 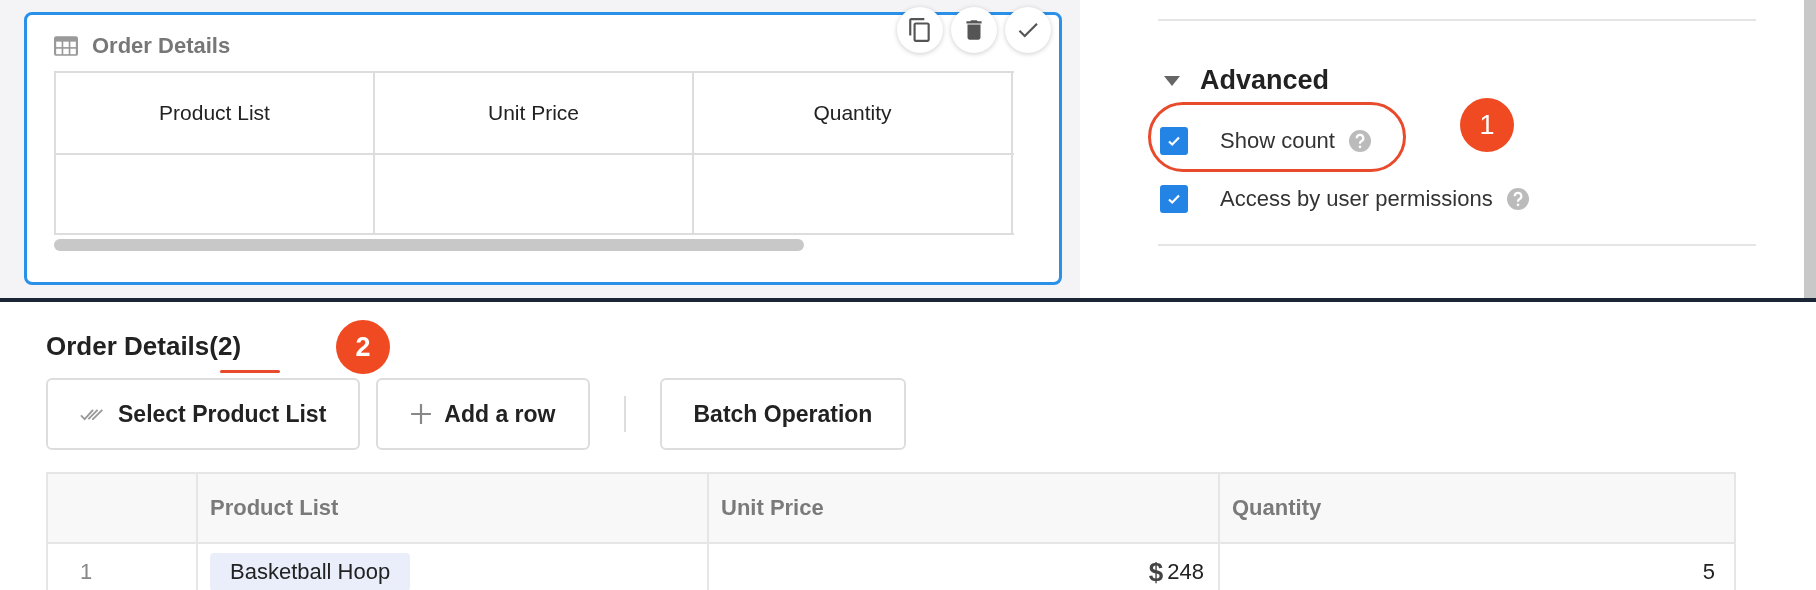 What do you see at coordinates (1356, 199) in the screenshot?
I see `option-label: Access by user permissions` at bounding box center [1356, 199].